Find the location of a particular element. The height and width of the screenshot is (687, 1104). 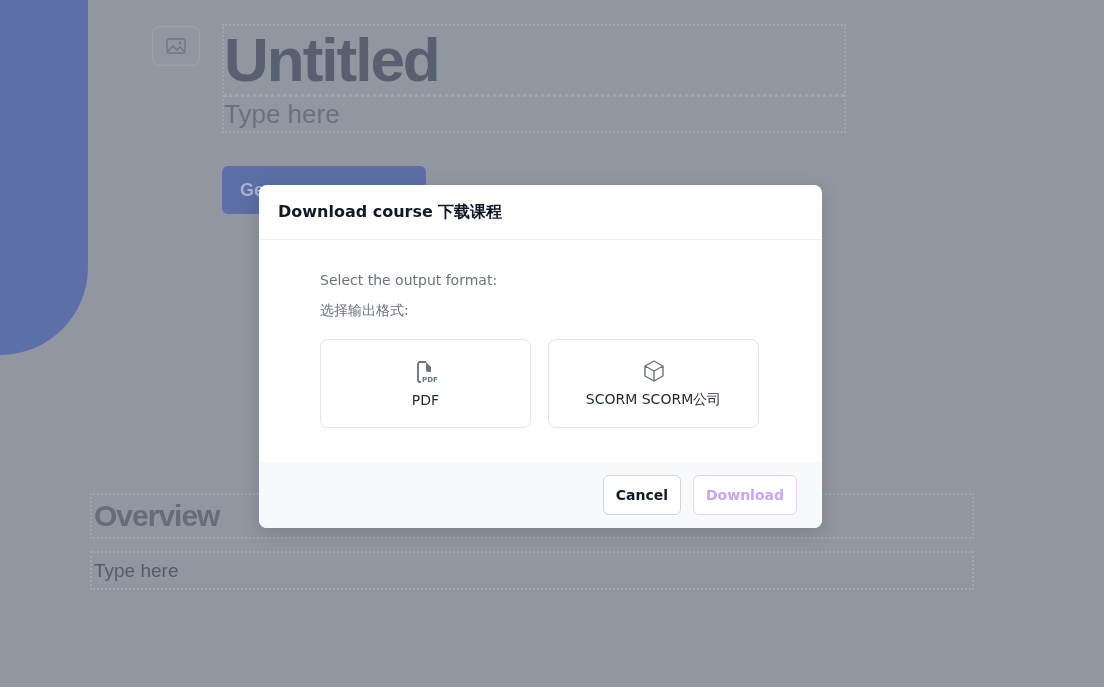

section-text-field: Type here is located at coordinates (532, 570).